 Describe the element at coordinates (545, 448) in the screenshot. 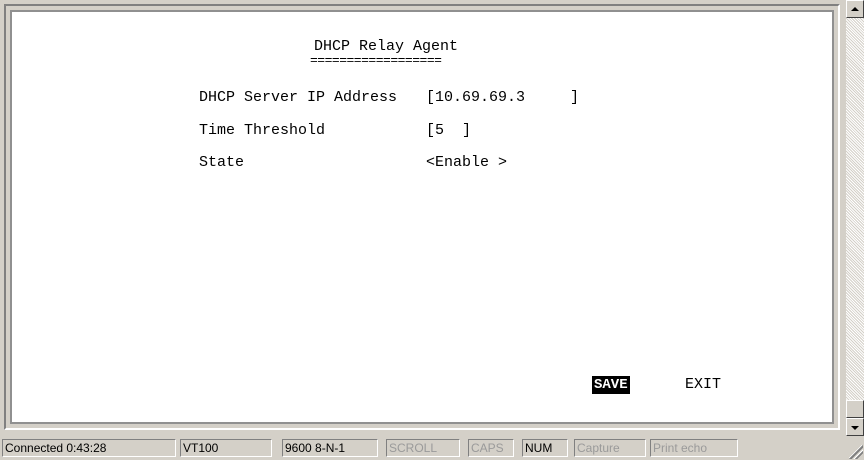

I see `num-indicator: NUM` at that location.